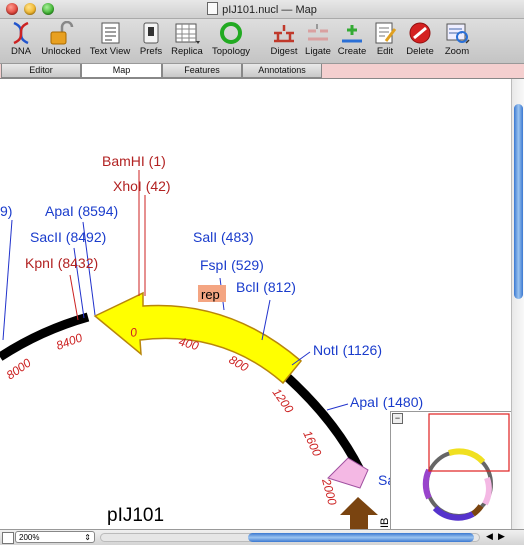 Image resolution: width=524 pixels, height=545 pixels. I want to click on digest-button: Digest, so click(284, 39).